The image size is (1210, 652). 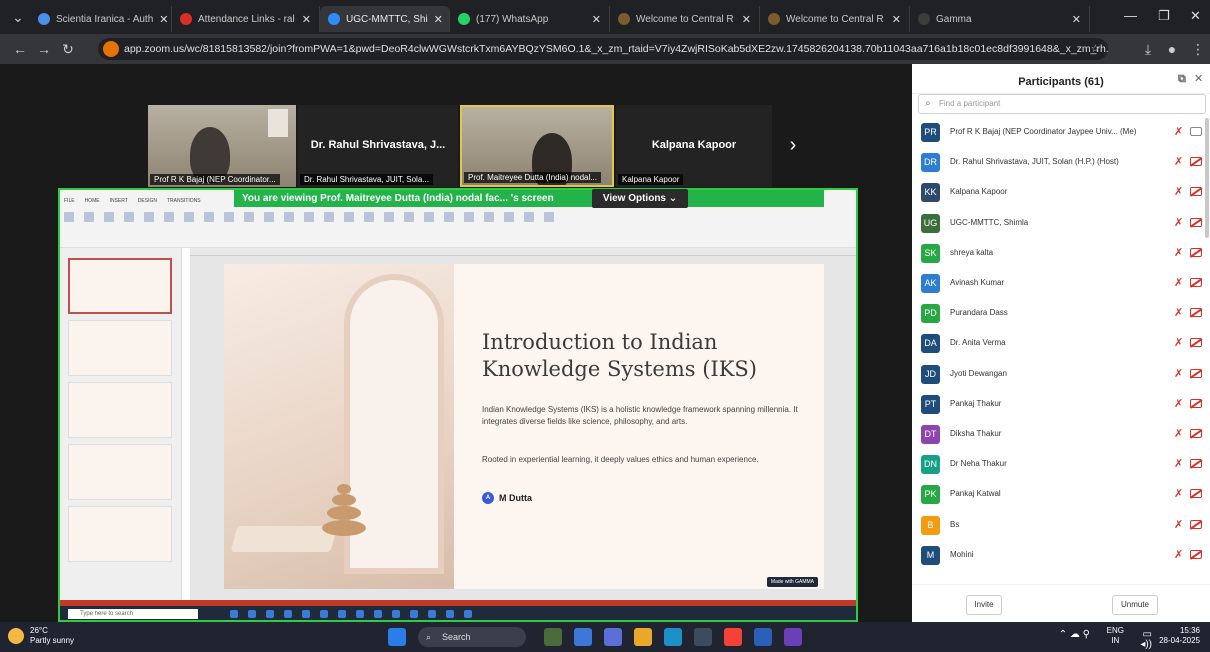 What do you see at coordinates (1058, 556) in the screenshot?
I see `participant-row: M Mohini ✗` at bounding box center [1058, 556].